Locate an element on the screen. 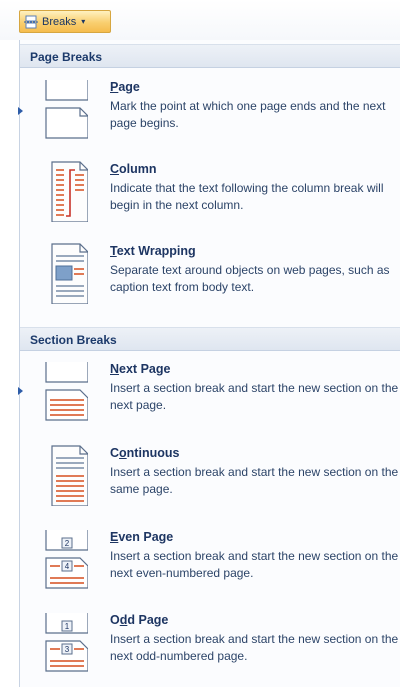 The width and height of the screenshot is (400, 687). section-breaks-header: Section Breaks is located at coordinates (210, 339).